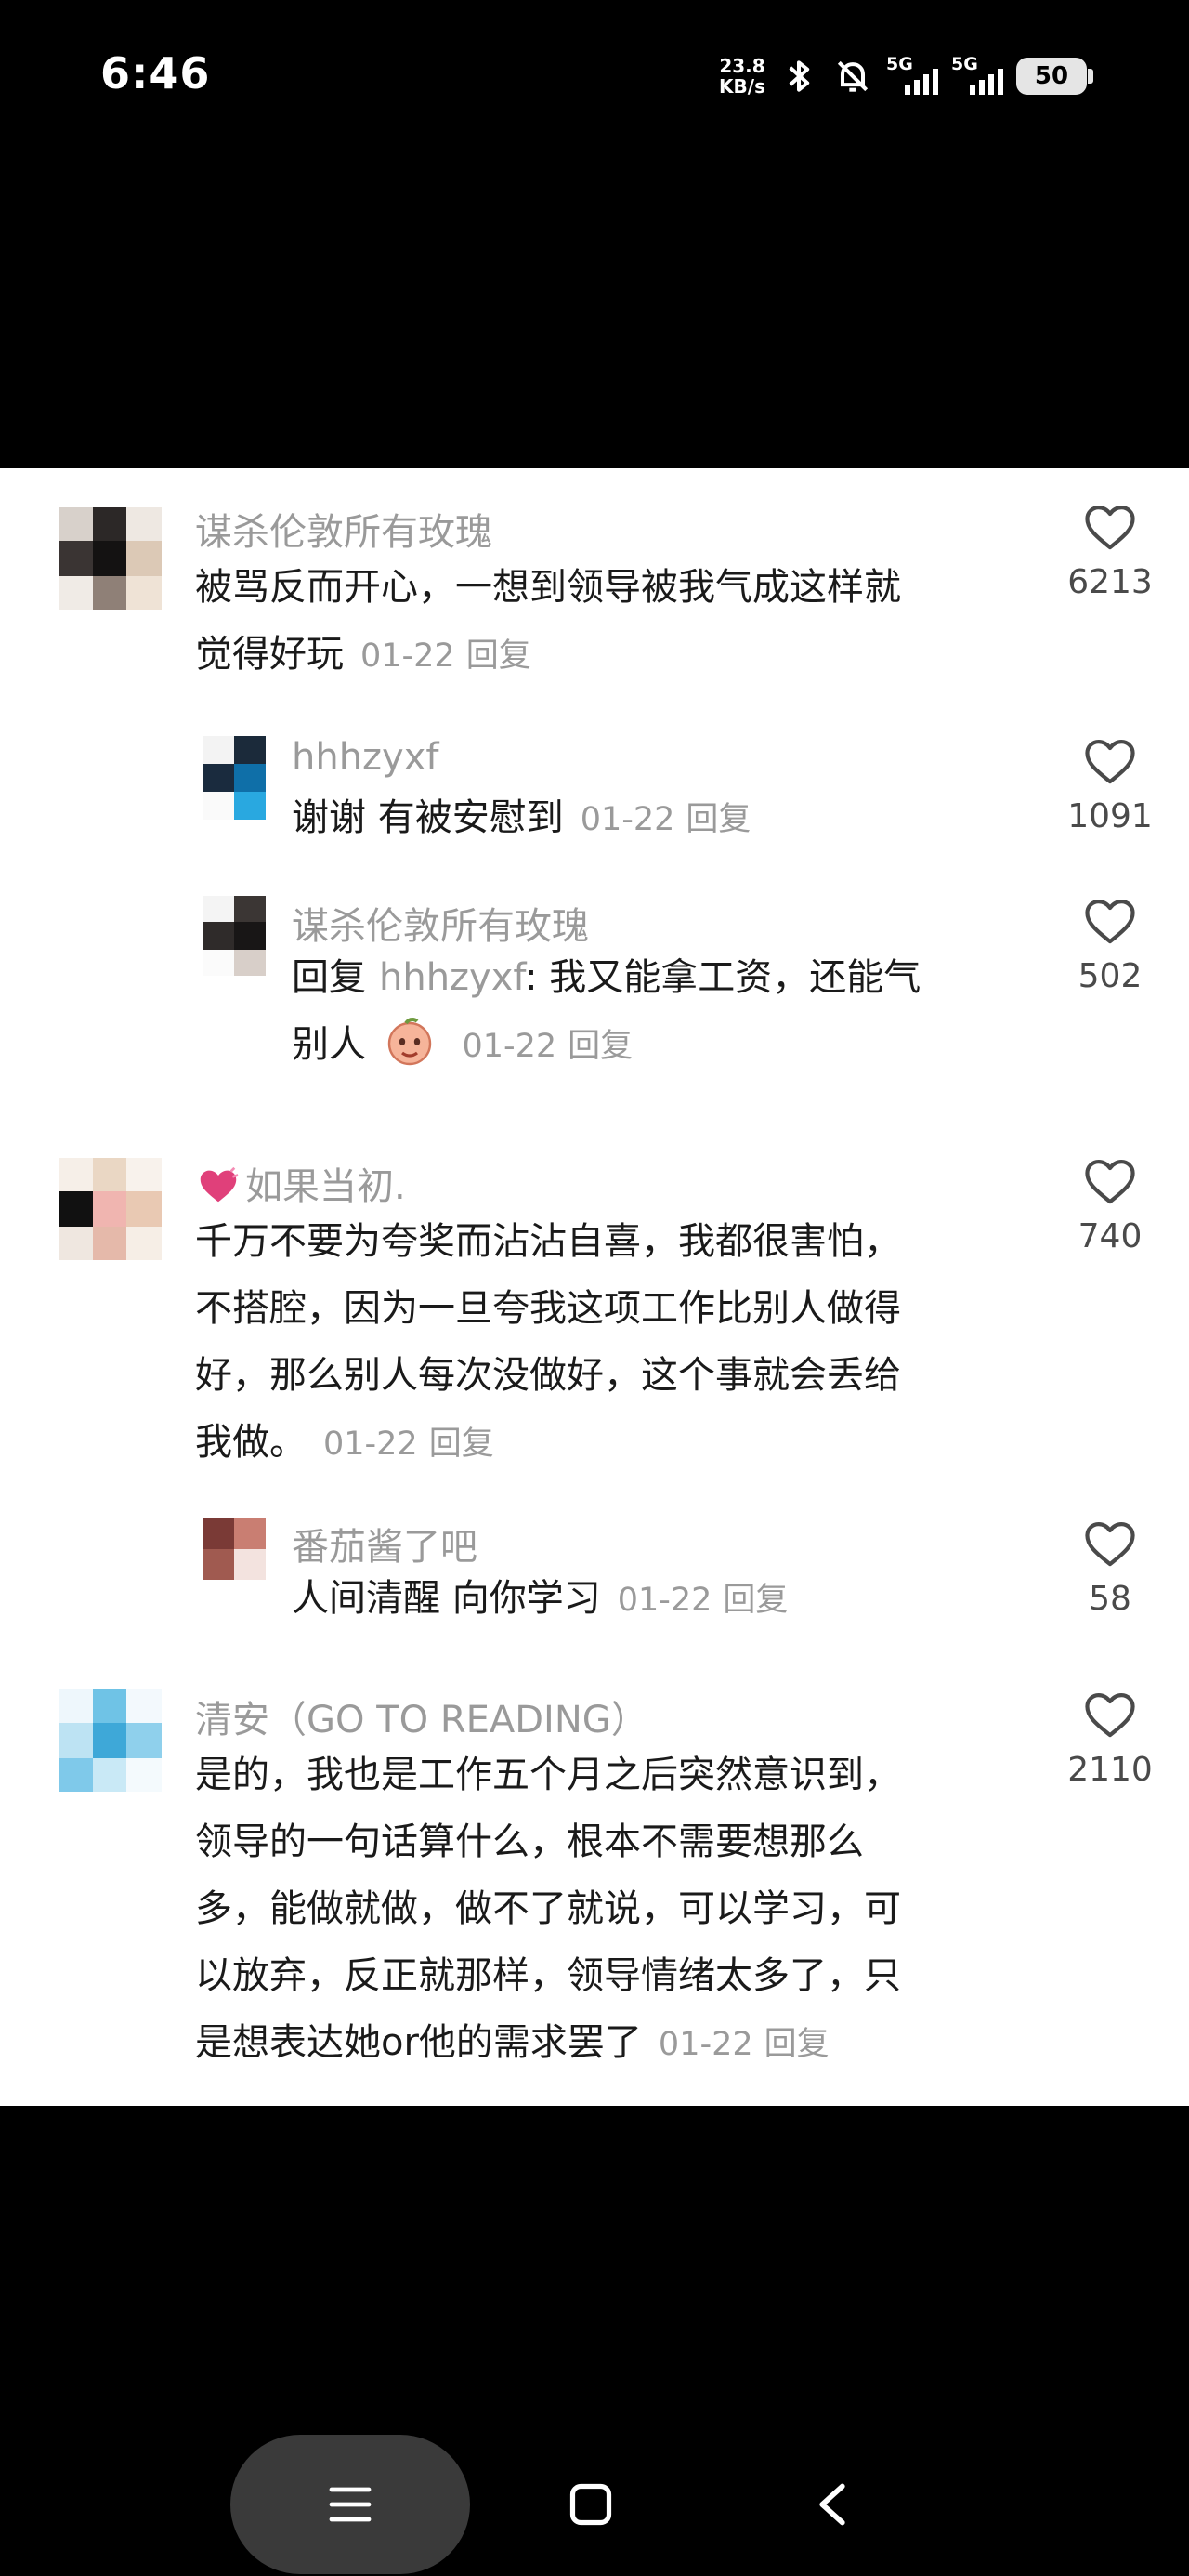 The image size is (1189, 2576). I want to click on comment-username: 如果当初., so click(325, 1186).